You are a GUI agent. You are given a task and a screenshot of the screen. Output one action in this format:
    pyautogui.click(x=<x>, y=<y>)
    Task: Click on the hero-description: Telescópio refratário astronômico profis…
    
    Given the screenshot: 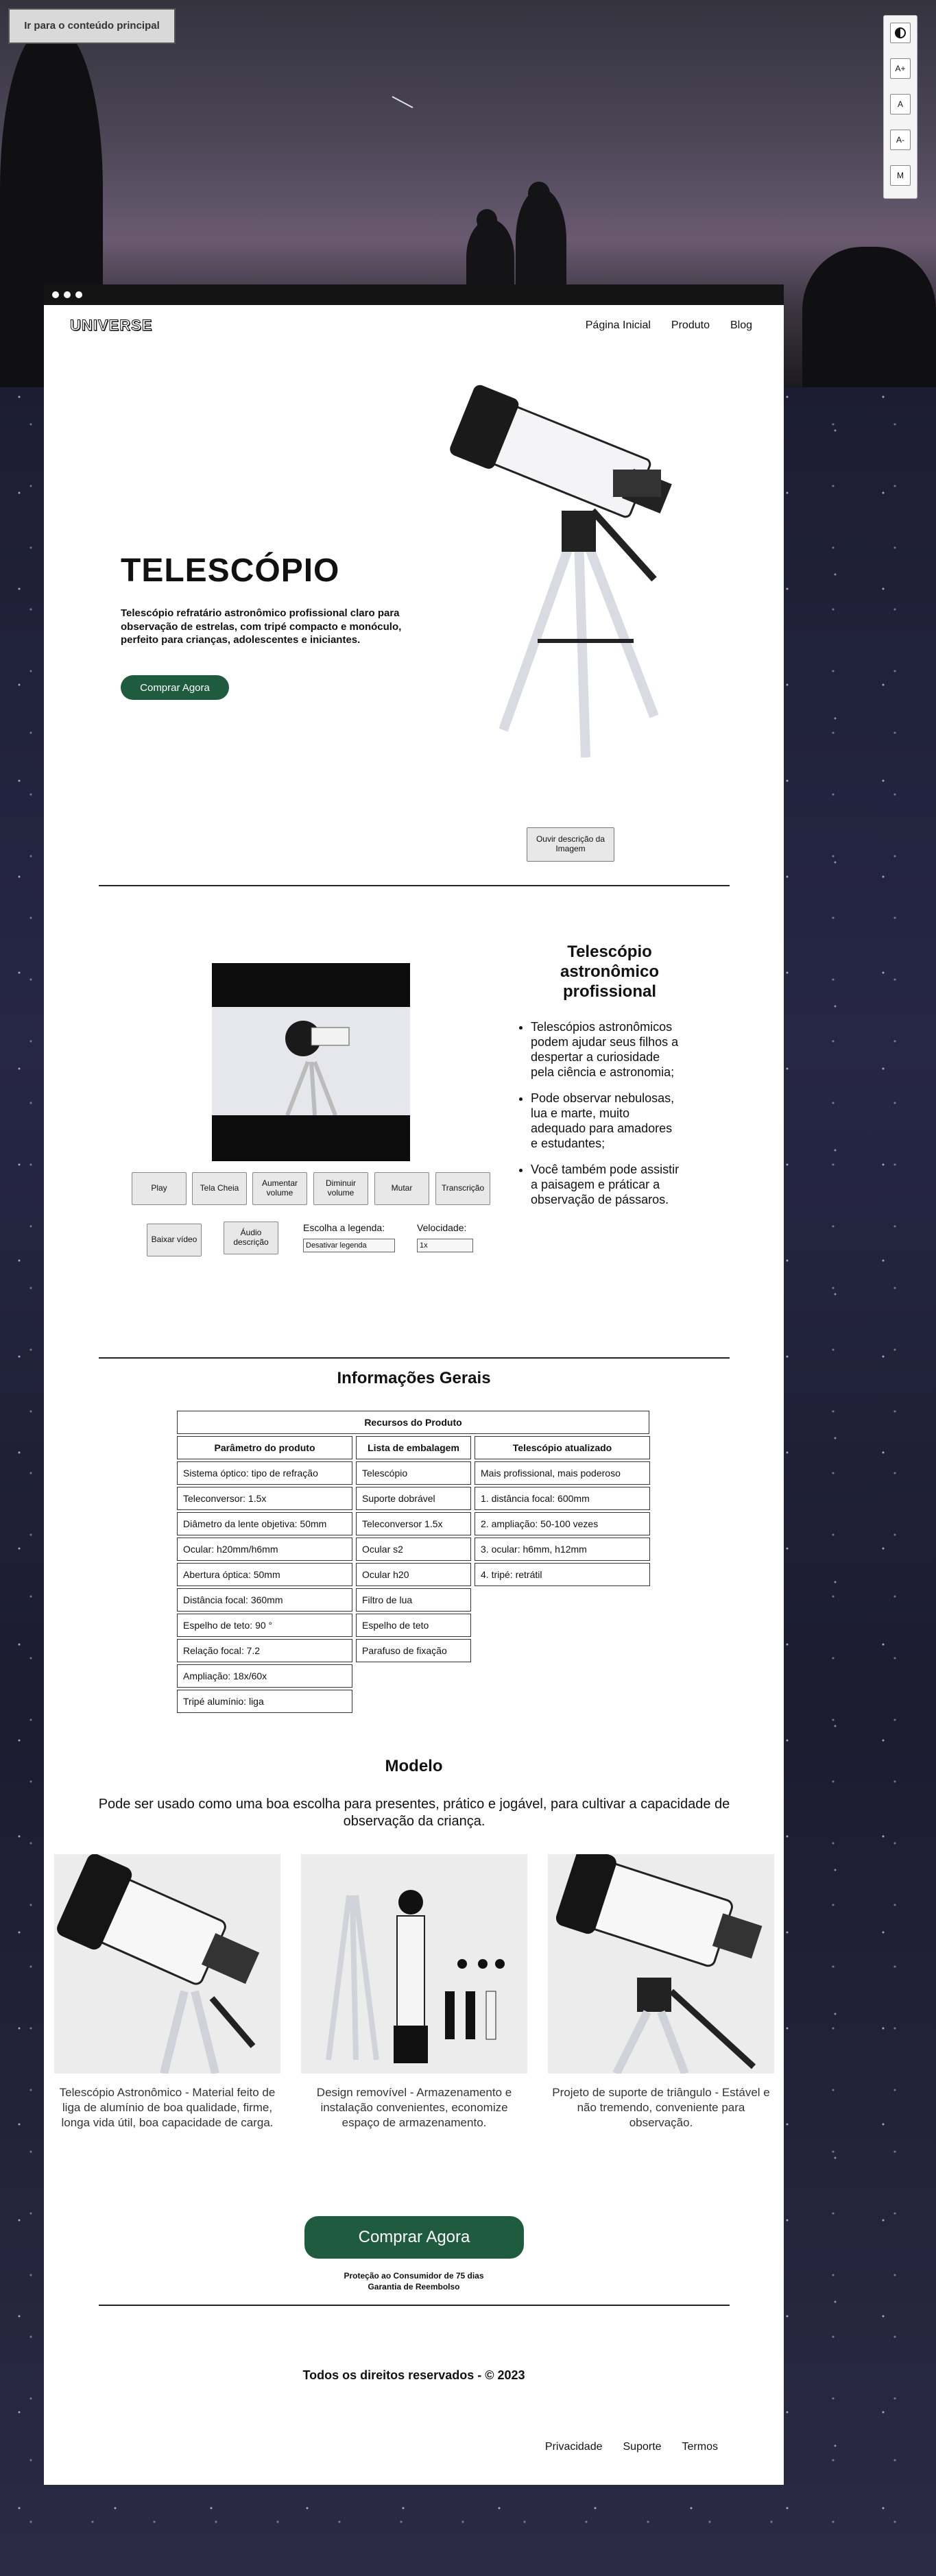 What is the action you would take?
    pyautogui.click(x=261, y=626)
    